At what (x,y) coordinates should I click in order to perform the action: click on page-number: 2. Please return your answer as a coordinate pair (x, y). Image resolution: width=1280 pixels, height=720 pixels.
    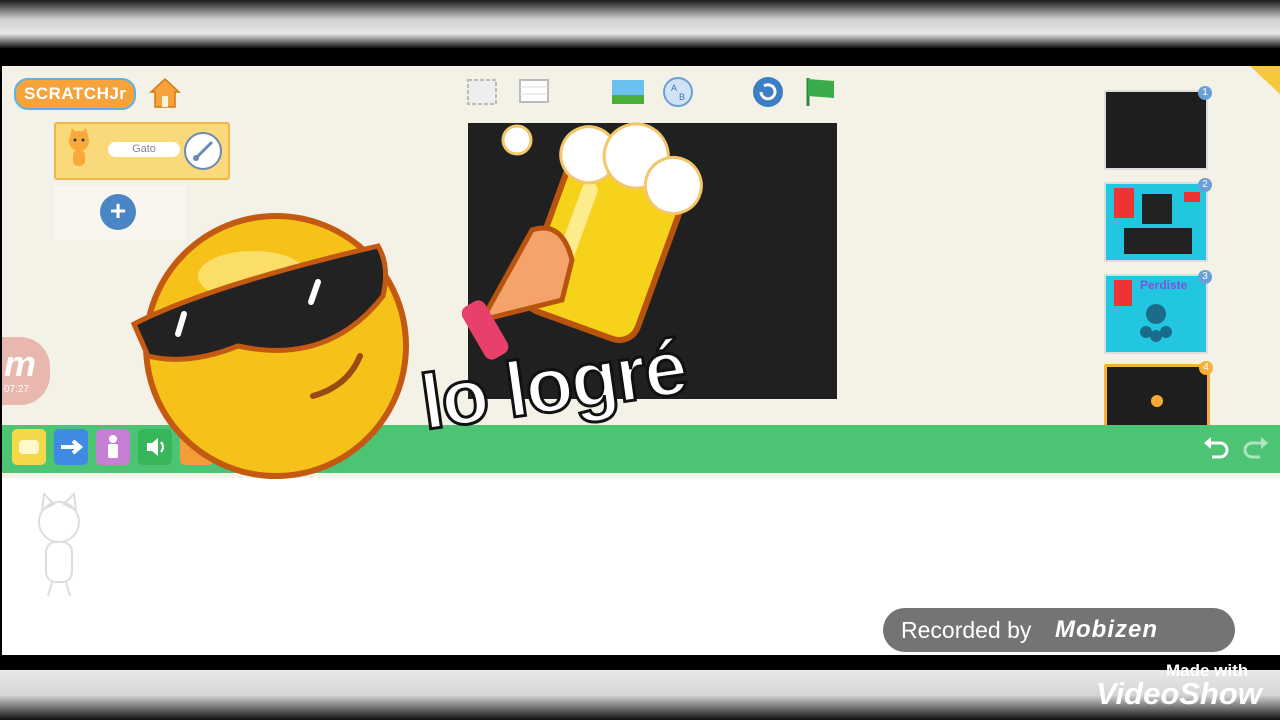
    Looking at the image, I should click on (1205, 185).